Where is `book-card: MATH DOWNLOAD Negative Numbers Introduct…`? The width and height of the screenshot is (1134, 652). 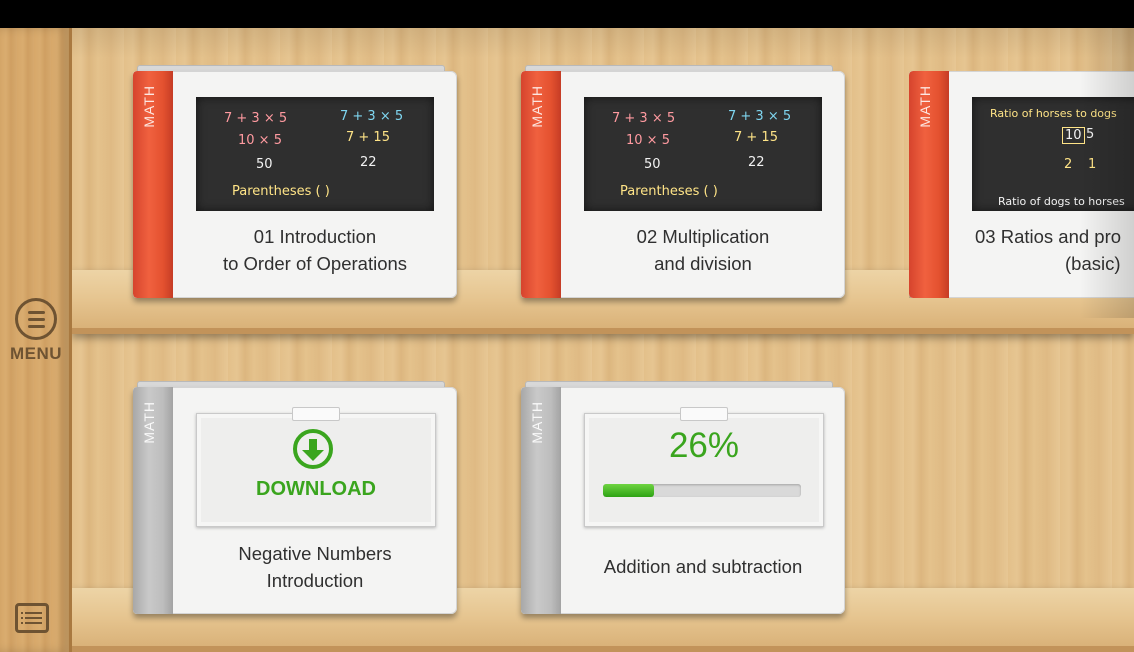
book-card: MATH DOWNLOAD Negative Numbers Introduct… is located at coordinates (295, 497).